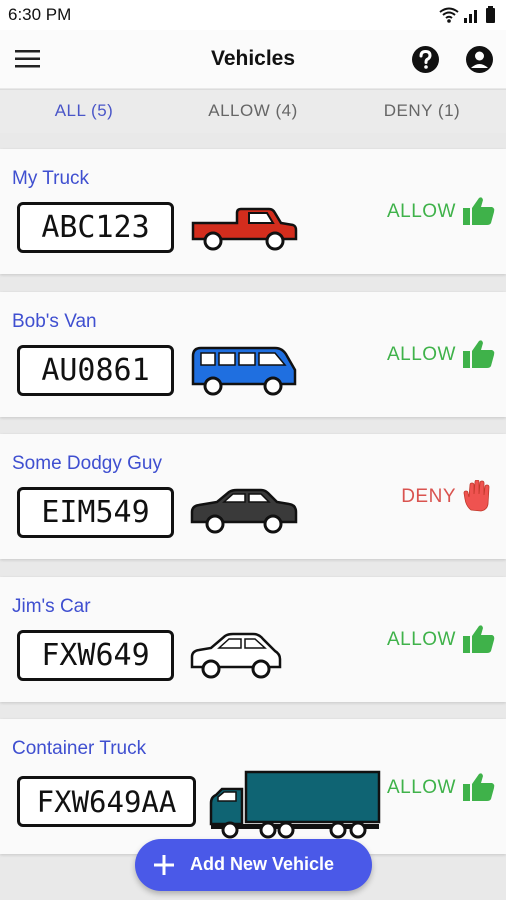 The width and height of the screenshot is (506, 900). I want to click on help-icon, so click(425, 59).